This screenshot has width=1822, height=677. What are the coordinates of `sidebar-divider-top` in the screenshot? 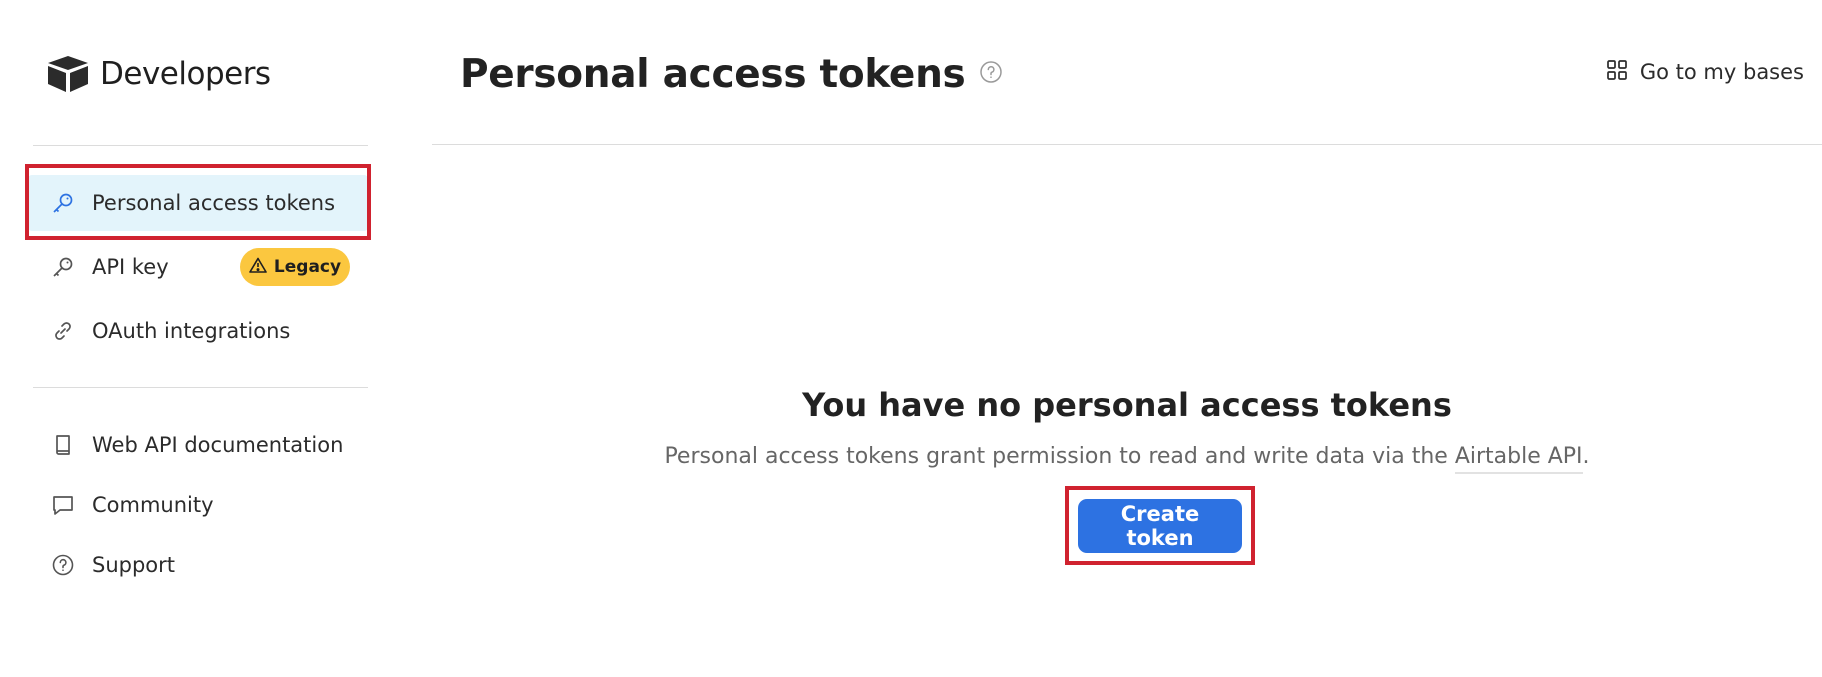 It's located at (200, 145).